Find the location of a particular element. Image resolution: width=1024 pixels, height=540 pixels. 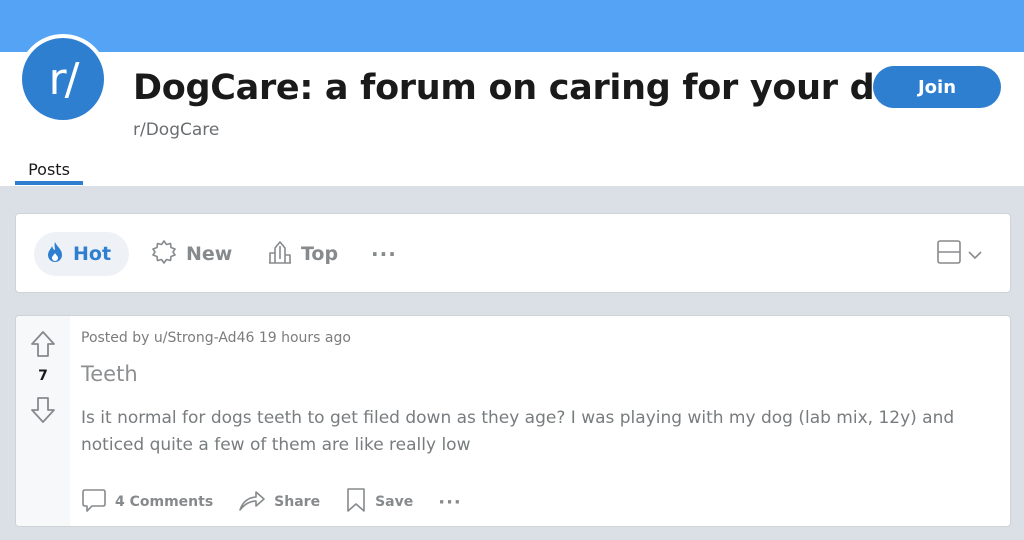

comments-button: 4 Comments is located at coordinates (147, 502).